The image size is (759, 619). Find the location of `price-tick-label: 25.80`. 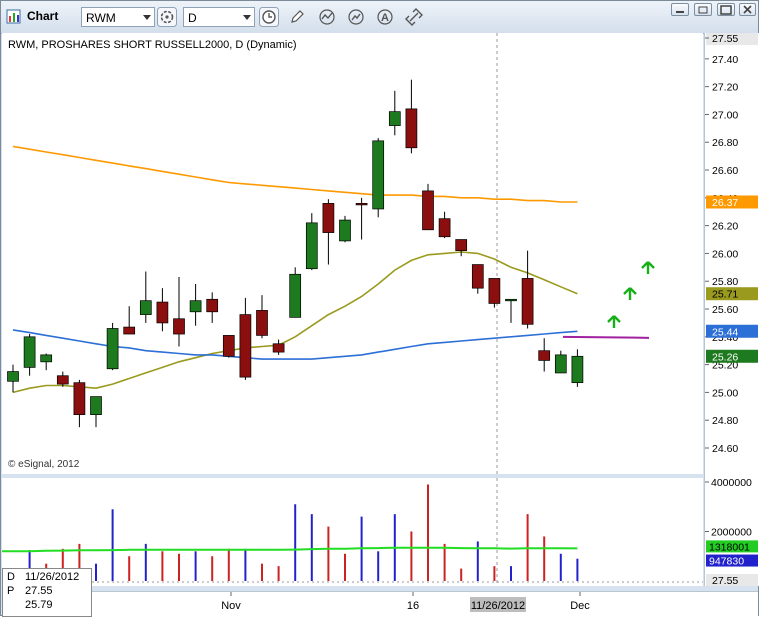

price-tick-label: 25.80 is located at coordinates (725, 282).